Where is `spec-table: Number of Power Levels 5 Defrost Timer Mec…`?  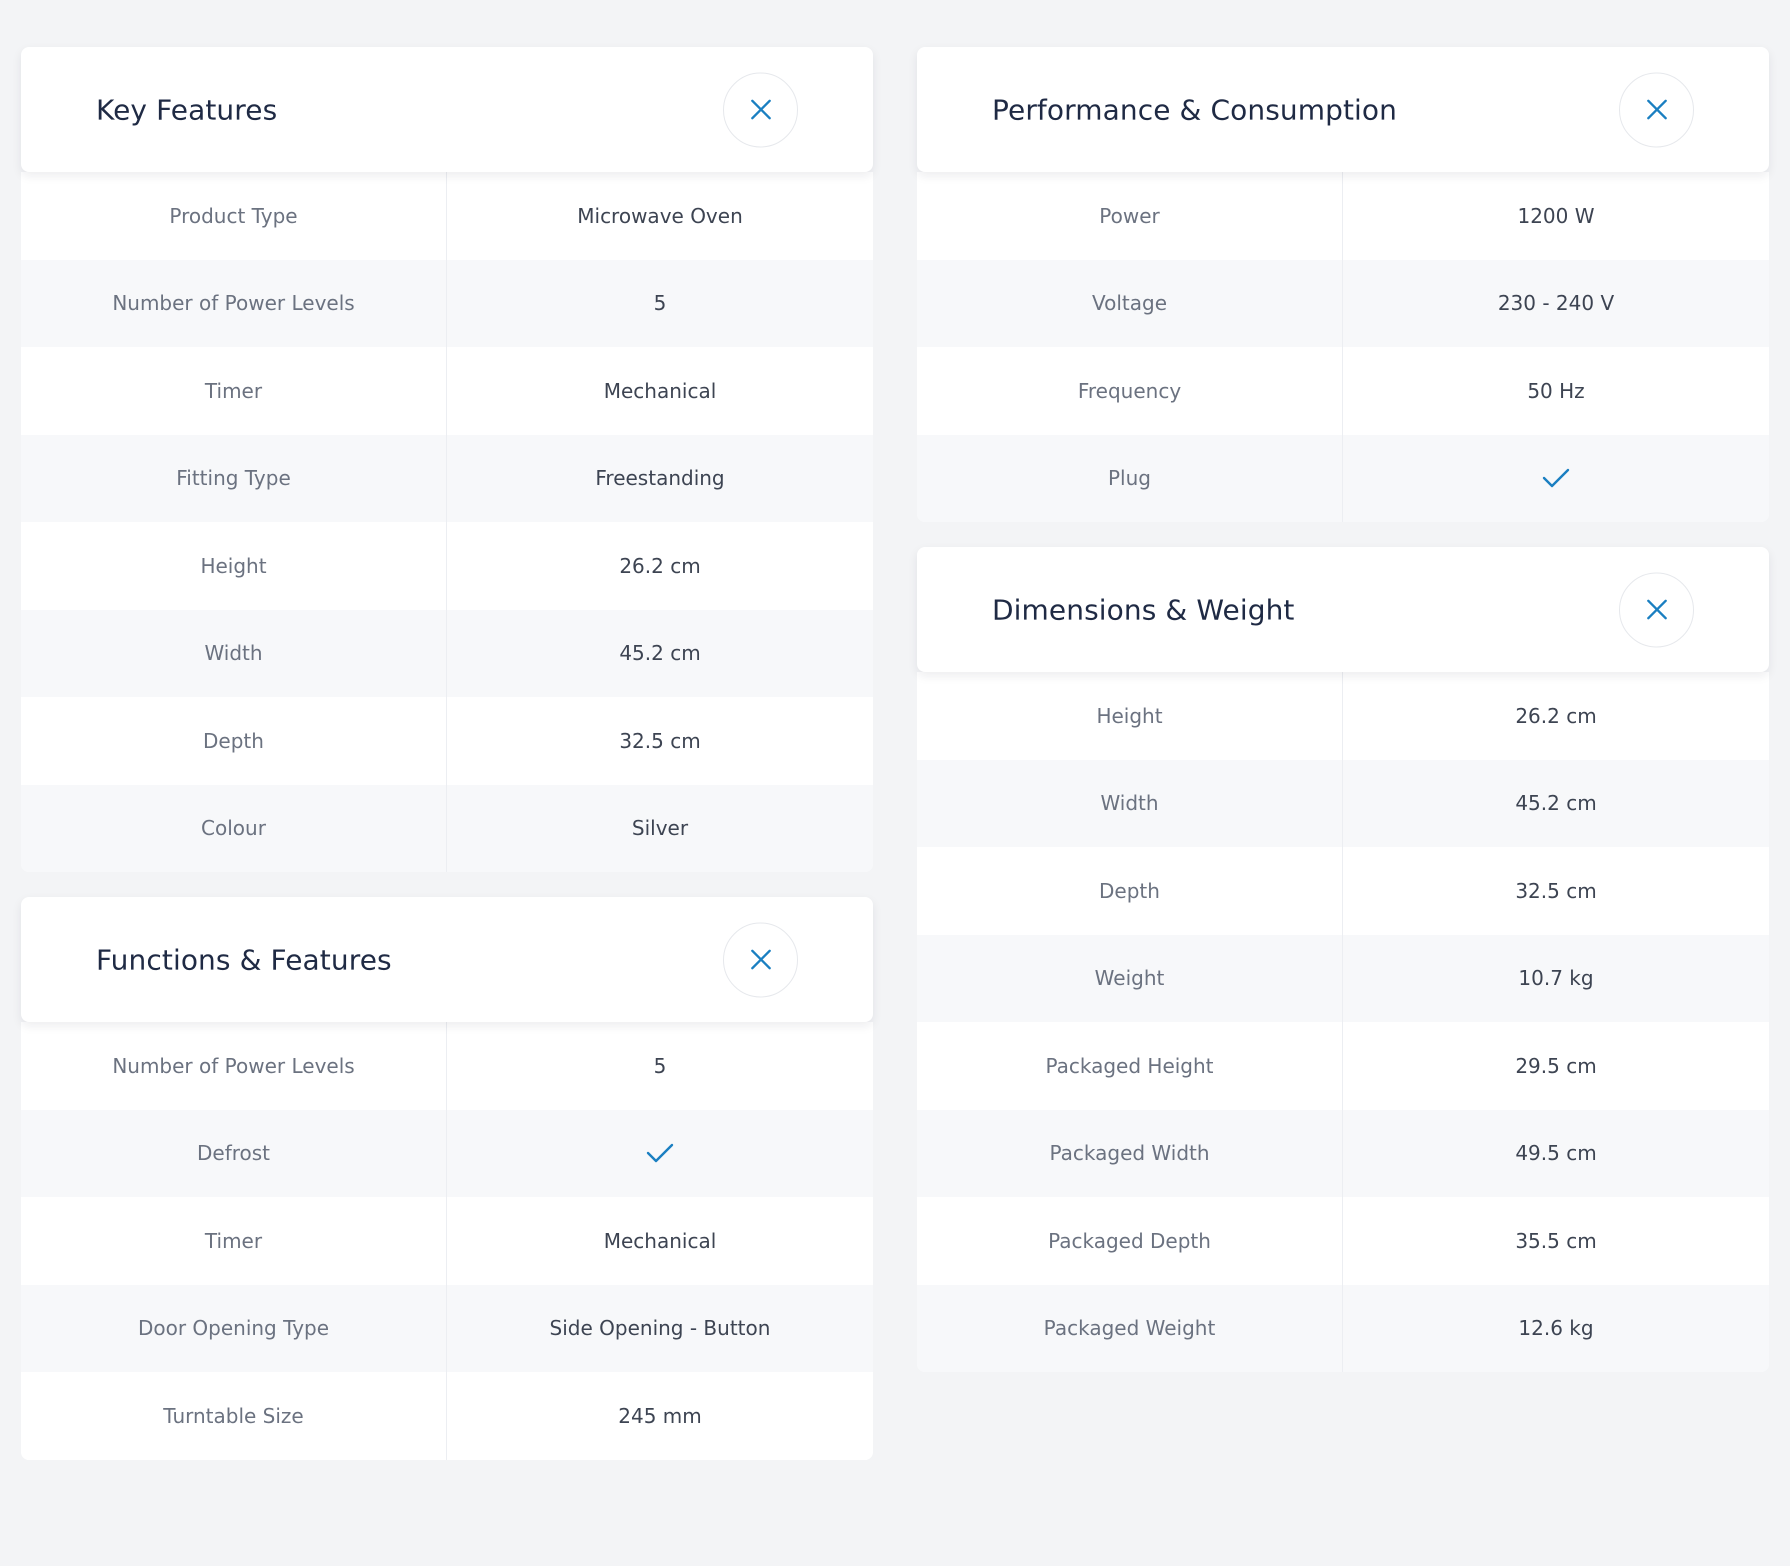 spec-table: Number of Power Levels 5 Defrost Timer Mec… is located at coordinates (447, 1241).